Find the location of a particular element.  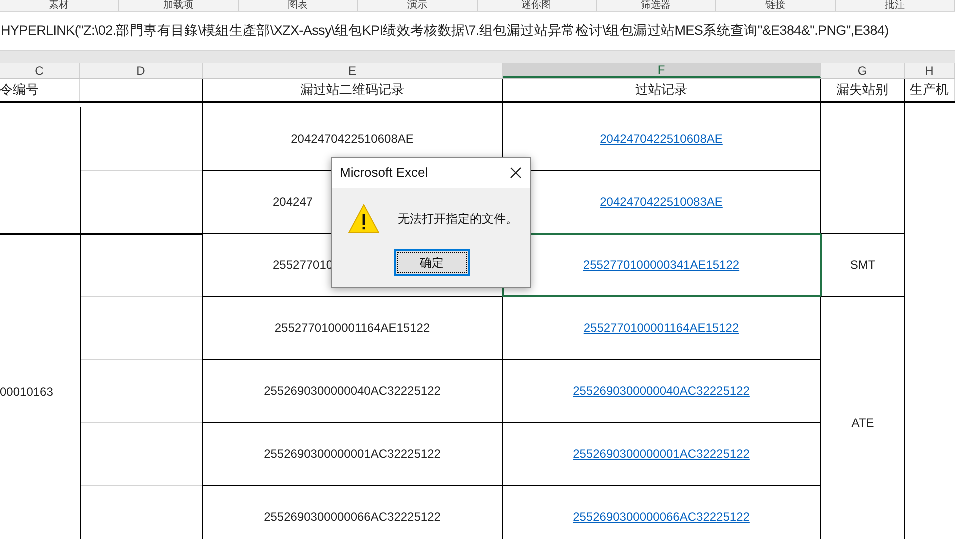

table-cell-text: 2552690300000040AC32225122 is located at coordinates (352, 391).